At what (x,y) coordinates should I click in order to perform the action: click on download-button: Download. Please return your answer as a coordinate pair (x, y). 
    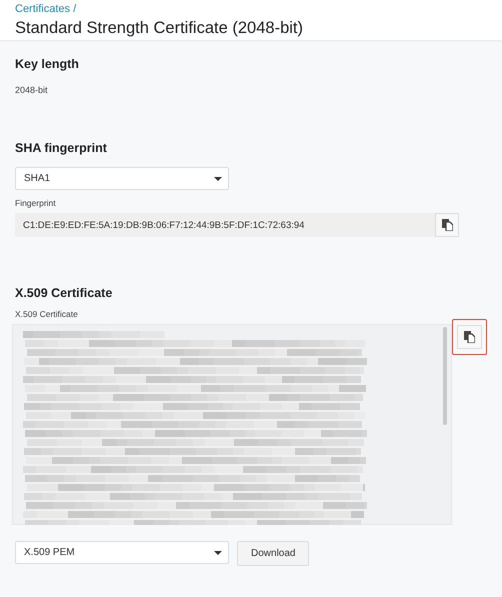
    Looking at the image, I should click on (273, 553).